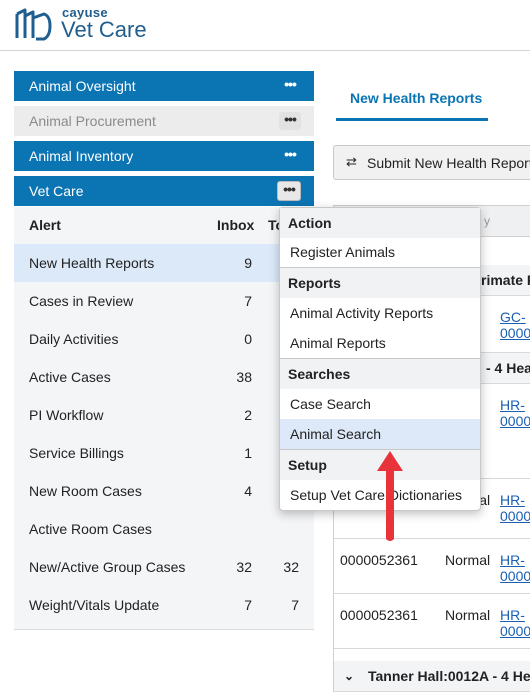  Describe the element at coordinates (307, 465) in the screenshot. I see `menu-header-label: Setup` at that location.